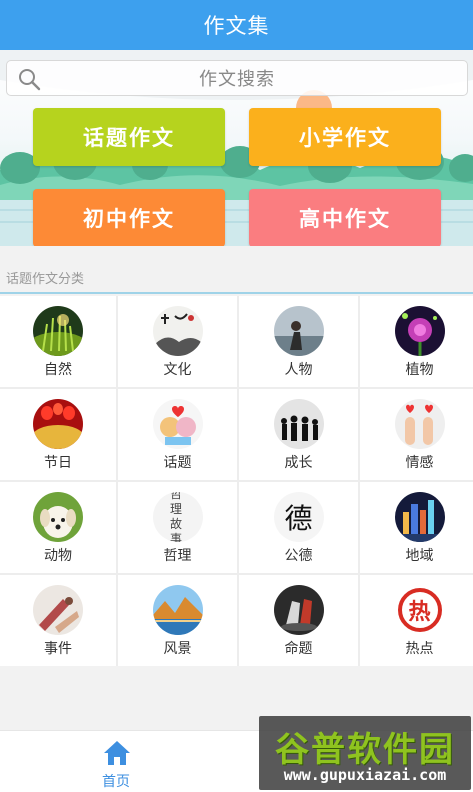 The height and width of the screenshot is (792, 473). What do you see at coordinates (177, 424) in the screenshot?
I see `topic-icon` at bounding box center [177, 424].